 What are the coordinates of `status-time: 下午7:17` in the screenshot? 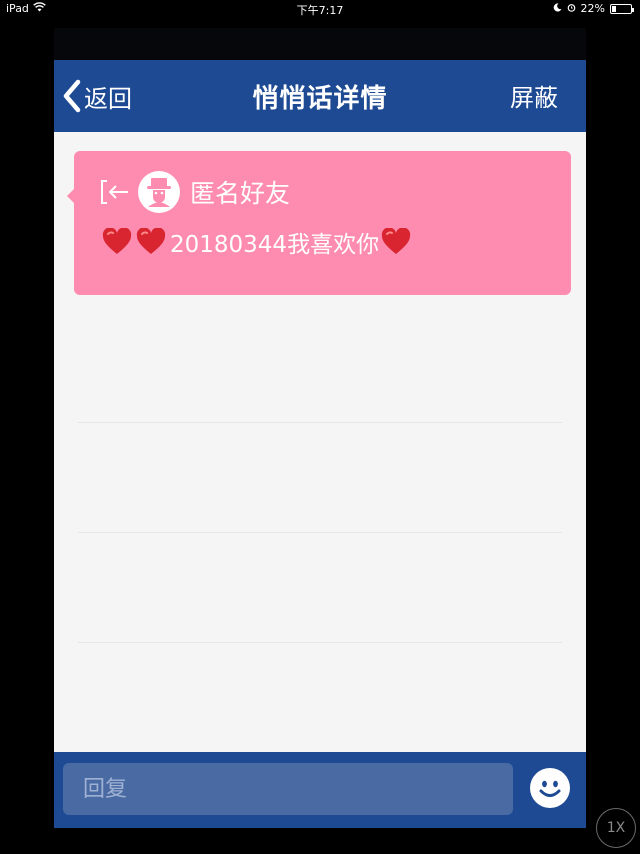 It's located at (320, 10).